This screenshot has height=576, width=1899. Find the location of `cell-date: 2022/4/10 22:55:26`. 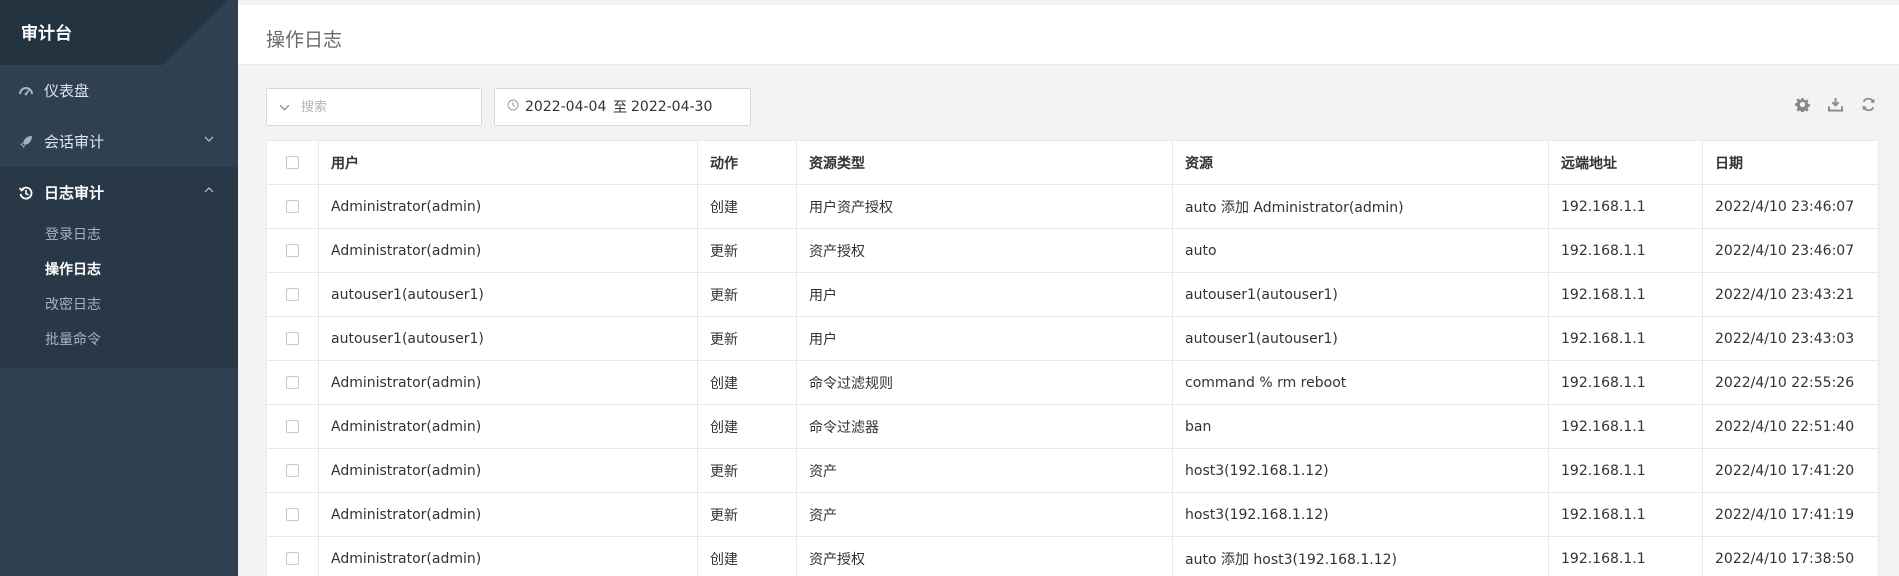

cell-date: 2022/4/10 22:55:26 is located at coordinates (1790, 382).